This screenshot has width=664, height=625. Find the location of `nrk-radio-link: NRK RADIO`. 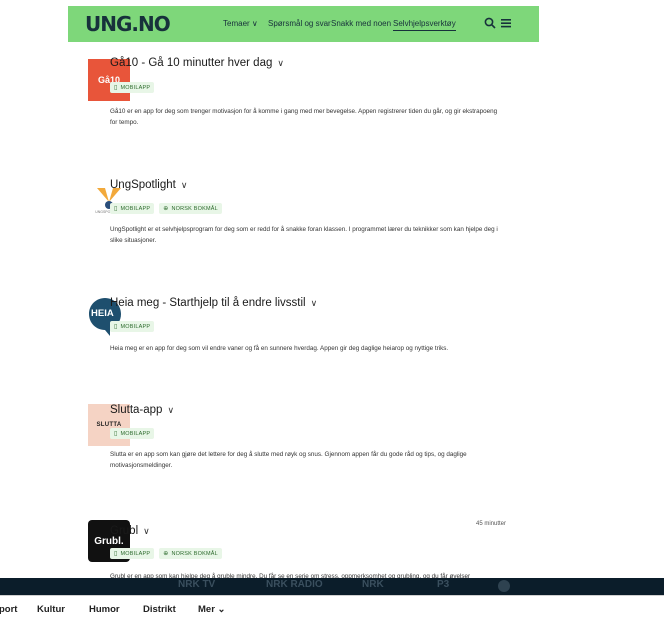

nrk-radio-link: NRK RADIO is located at coordinates (294, 584).